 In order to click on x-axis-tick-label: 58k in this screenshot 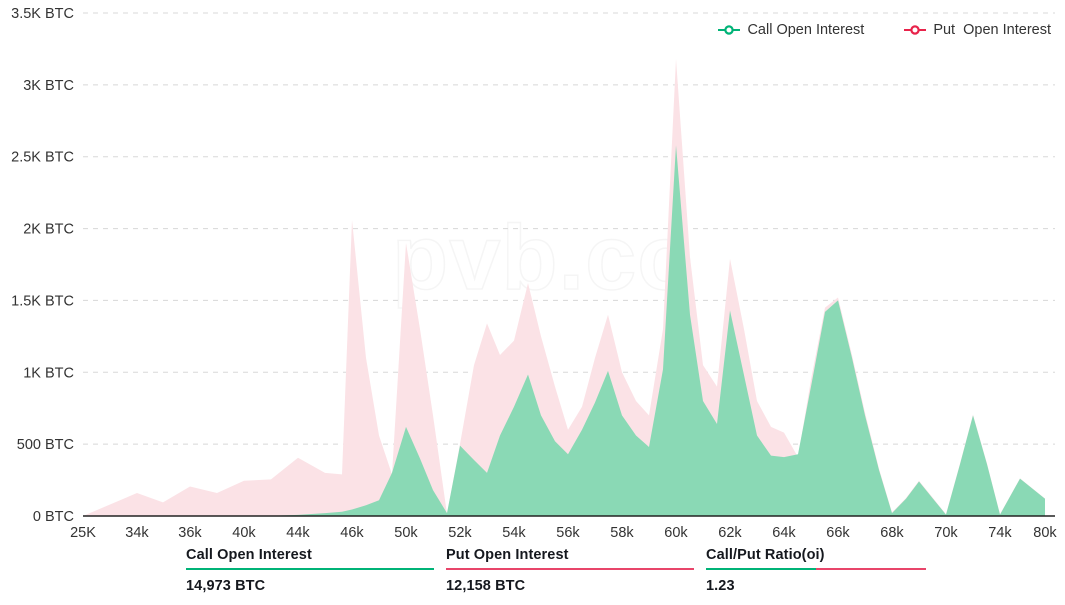, I will do `click(622, 533)`.